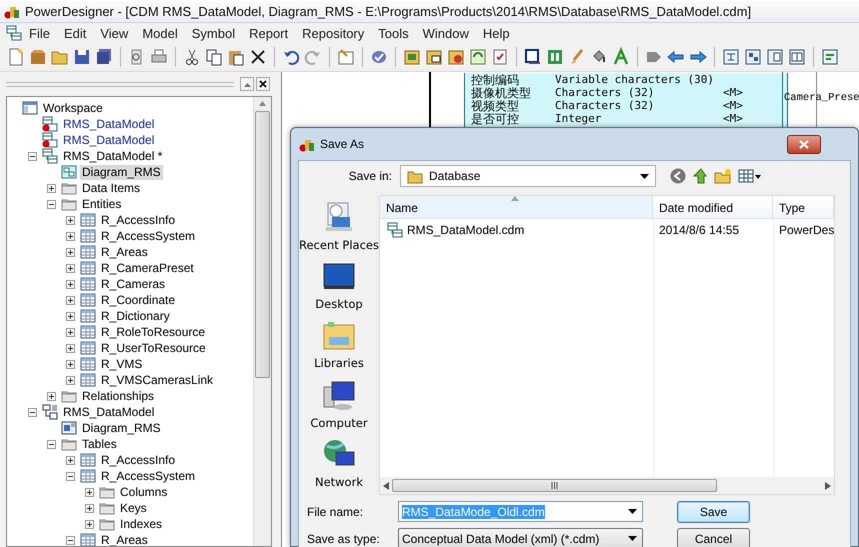 The width and height of the screenshot is (859, 547). What do you see at coordinates (269, 33) in the screenshot?
I see `menu-item: Report` at bounding box center [269, 33].